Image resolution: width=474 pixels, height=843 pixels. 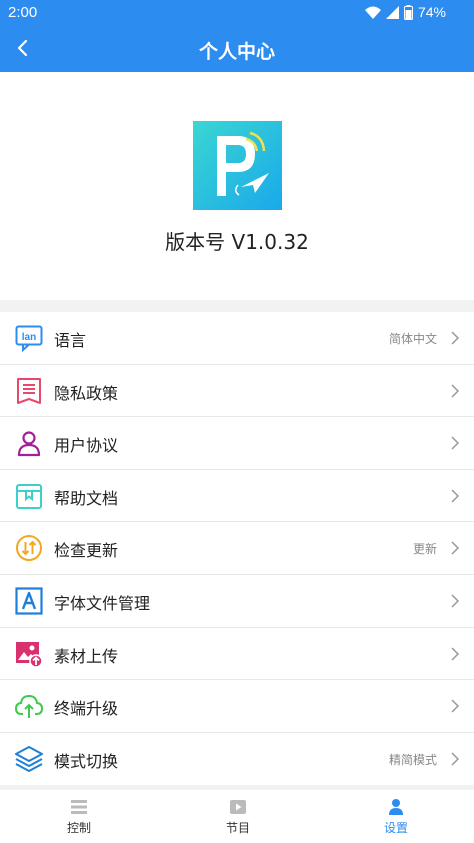 I want to click on play-icon, so click(x=238, y=807).